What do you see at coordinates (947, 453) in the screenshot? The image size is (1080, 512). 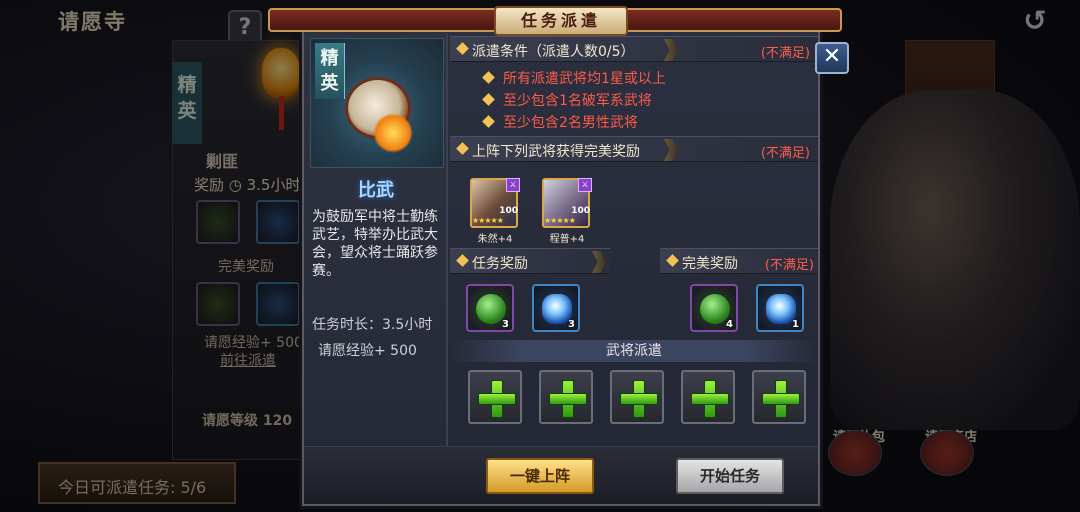 I see `shop-icon` at bounding box center [947, 453].